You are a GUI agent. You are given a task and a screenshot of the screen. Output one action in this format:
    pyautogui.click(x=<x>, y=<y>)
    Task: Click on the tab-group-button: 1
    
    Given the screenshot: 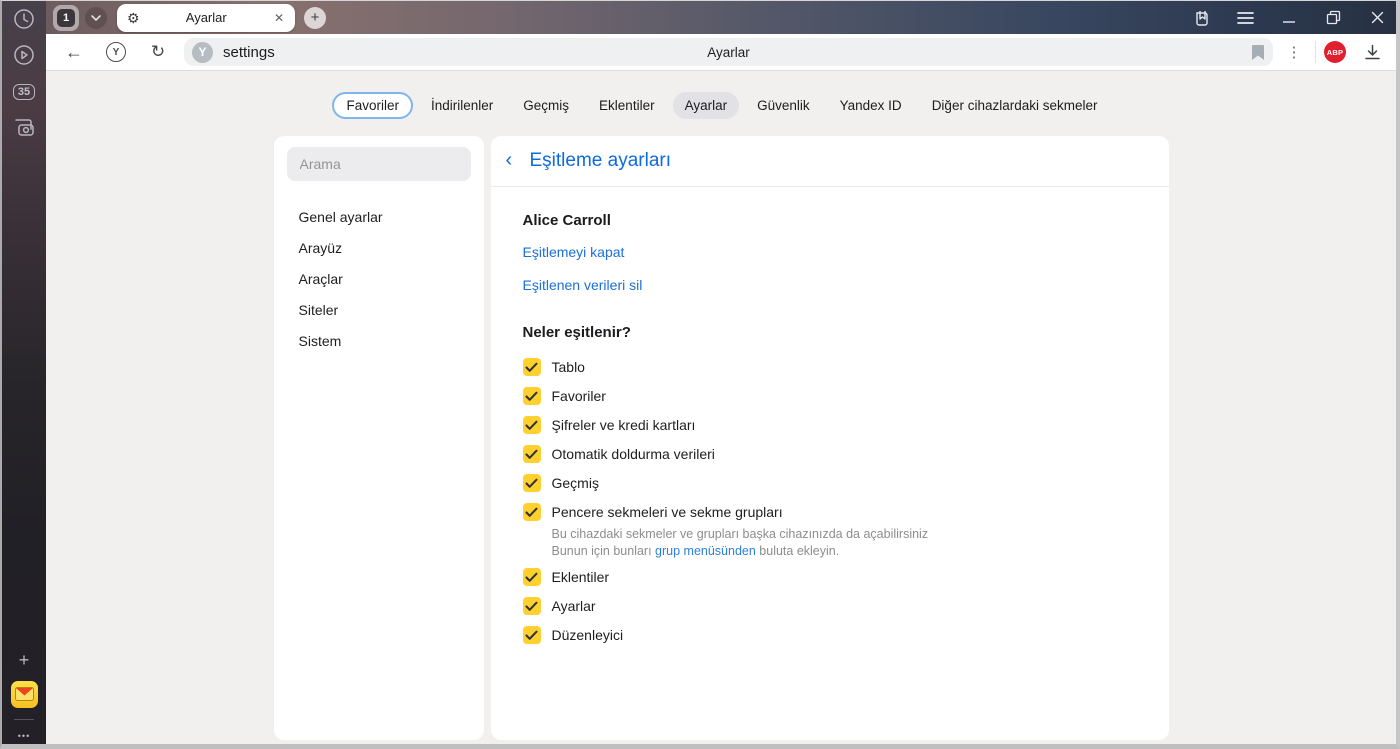 What is the action you would take?
    pyautogui.click(x=66, y=17)
    